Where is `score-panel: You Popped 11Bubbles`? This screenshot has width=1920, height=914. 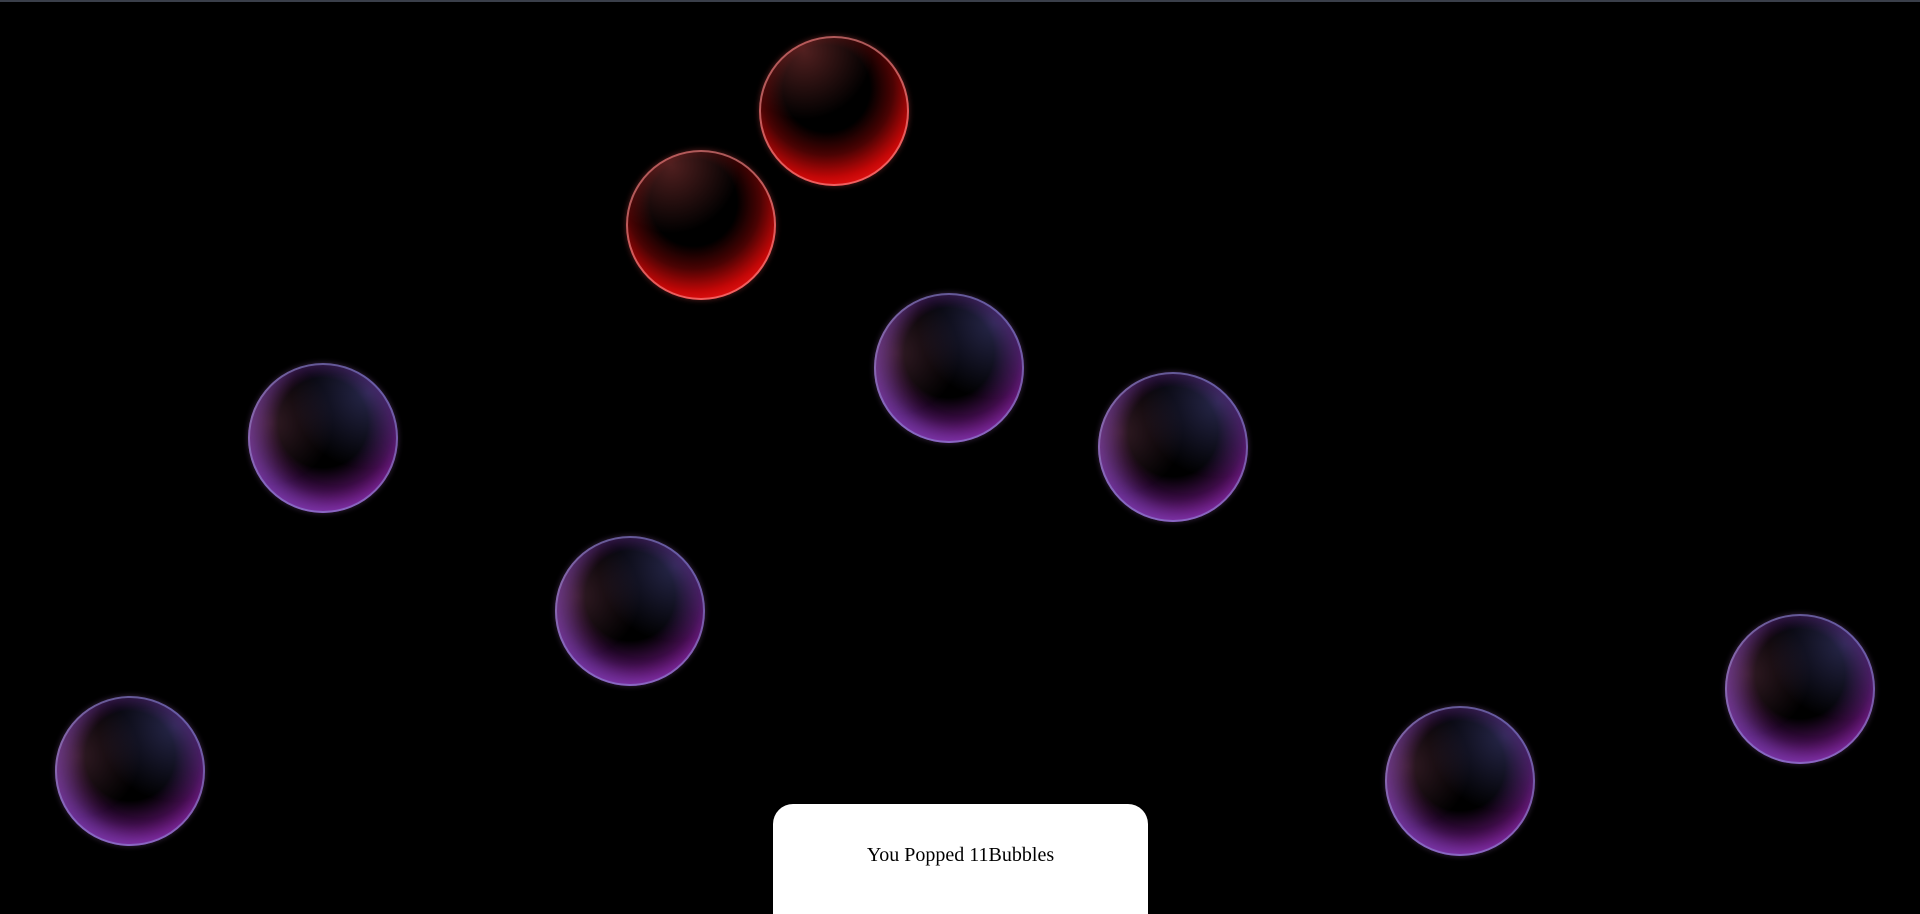 score-panel: You Popped 11Bubbles is located at coordinates (960, 859).